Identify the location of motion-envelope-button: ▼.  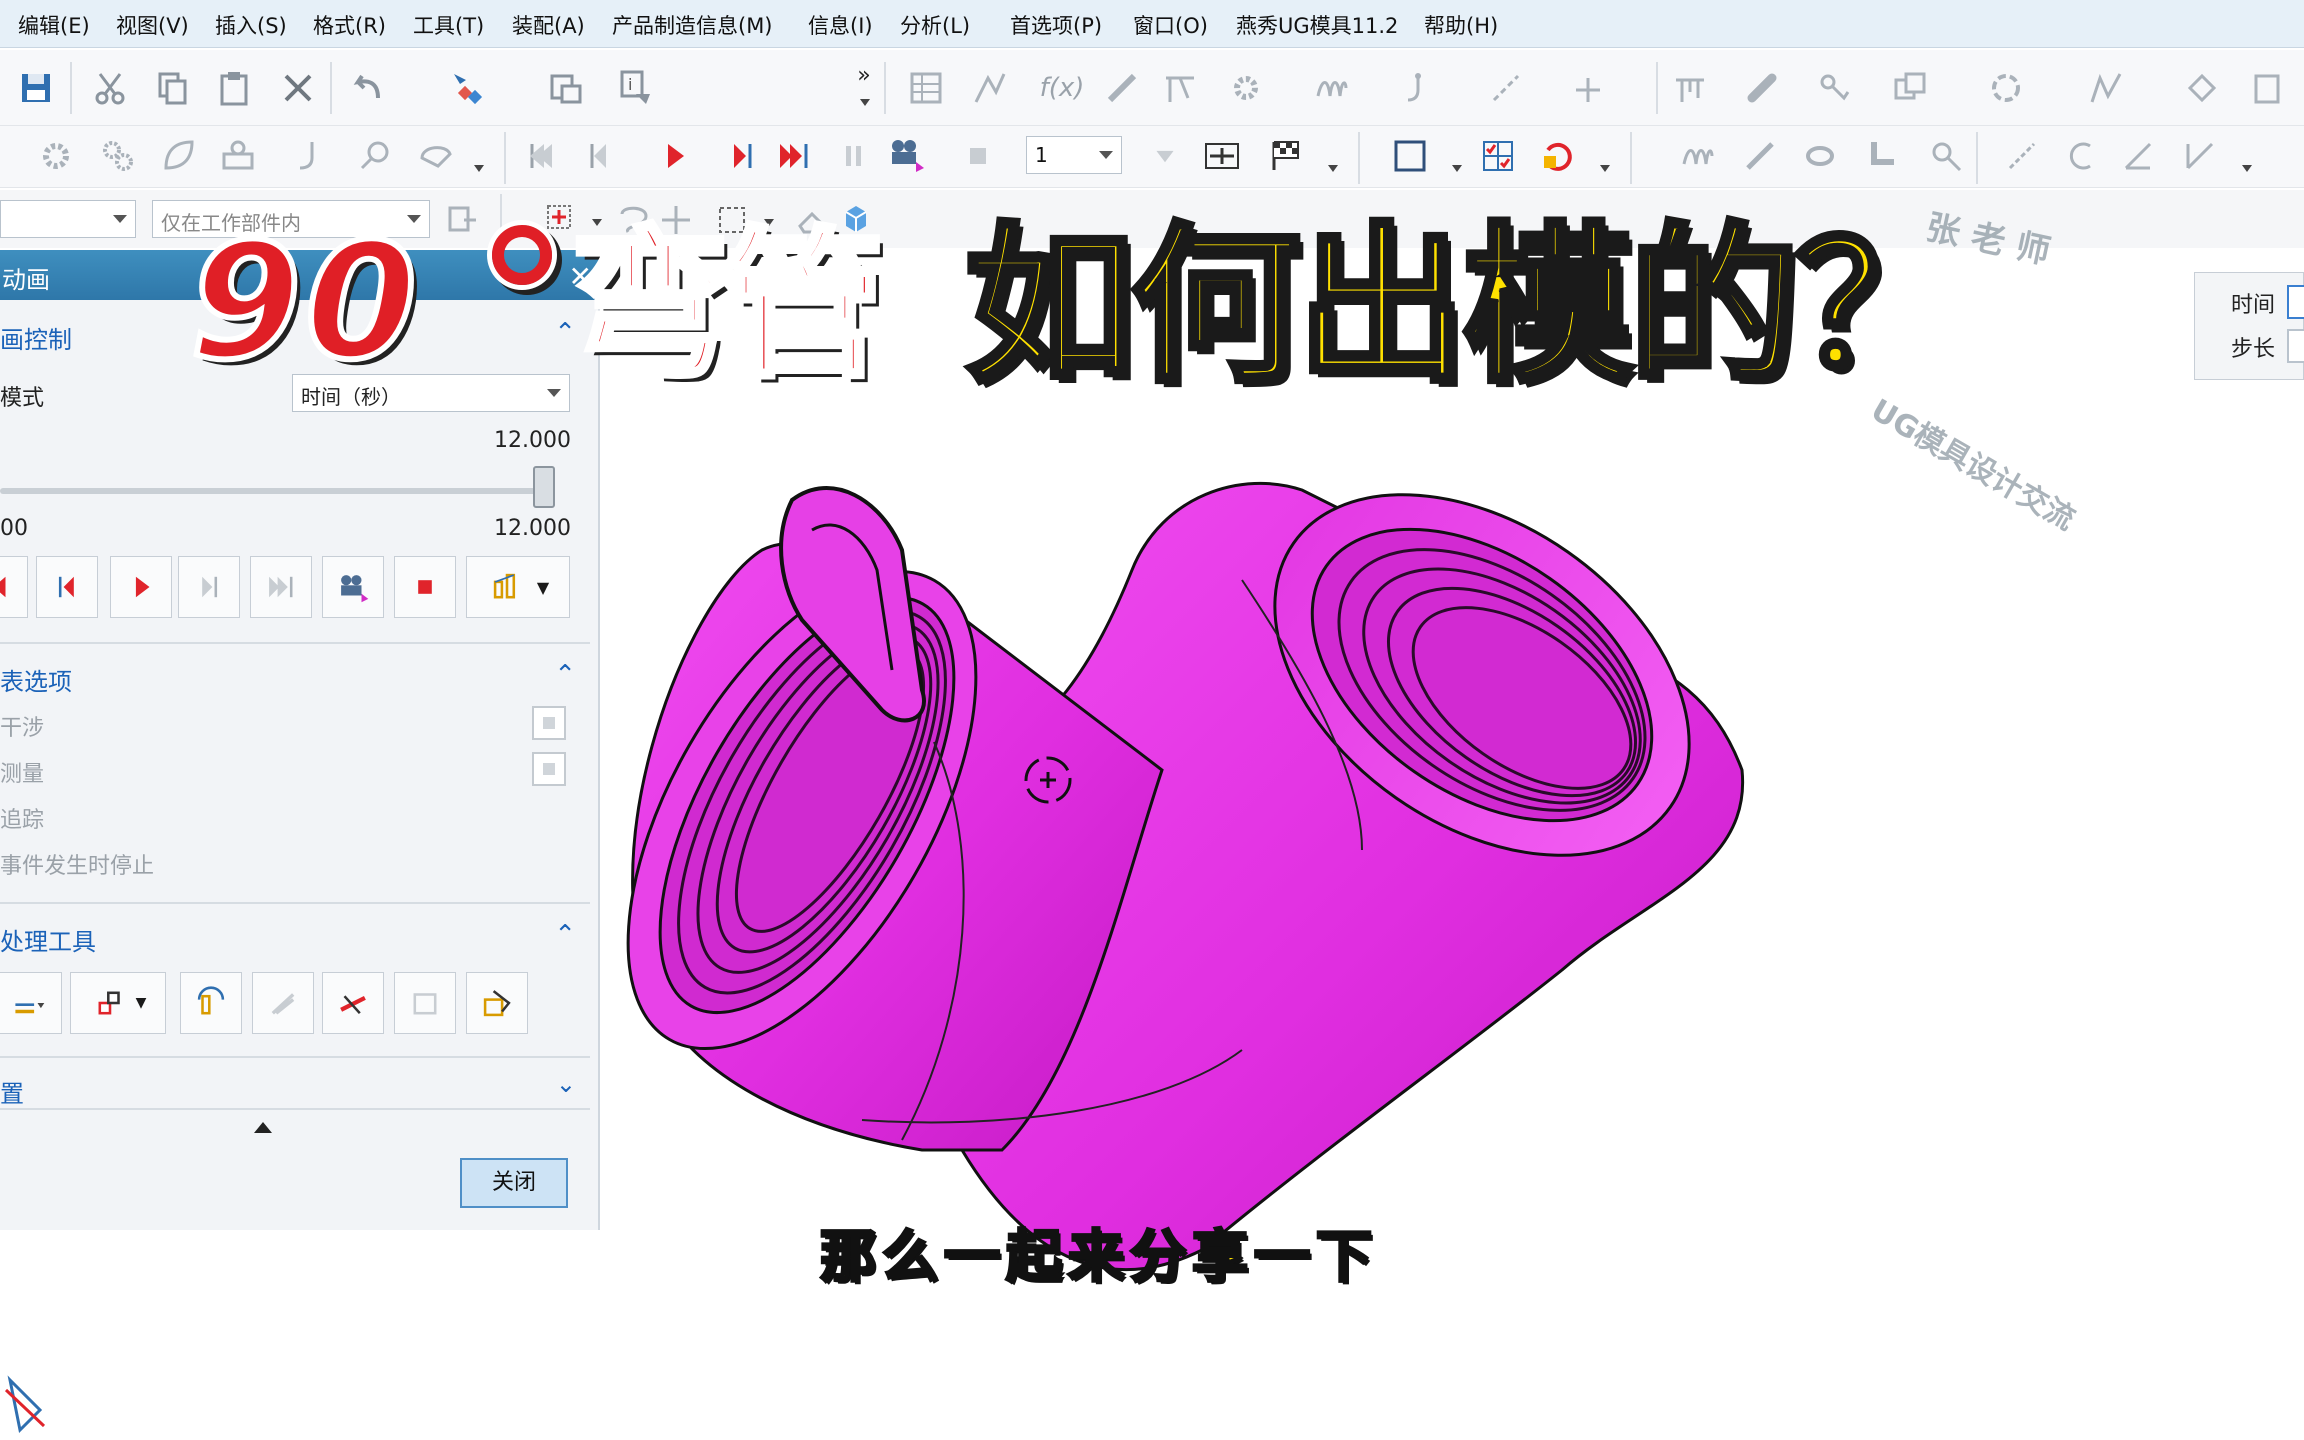
(518, 587).